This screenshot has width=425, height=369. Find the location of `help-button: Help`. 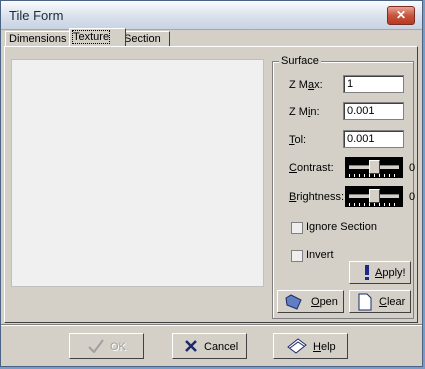

help-button: Help is located at coordinates (310, 346).